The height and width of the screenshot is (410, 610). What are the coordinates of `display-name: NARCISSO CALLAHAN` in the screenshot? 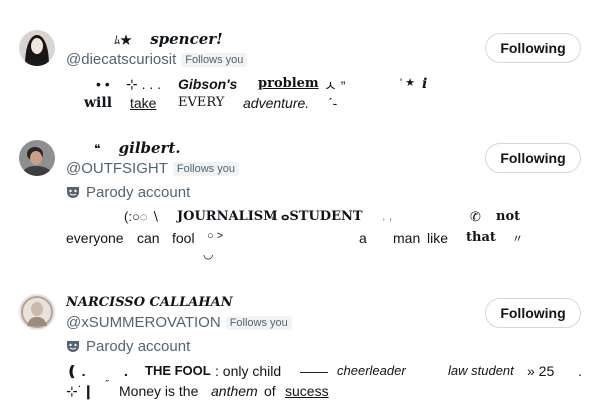 It's located at (149, 301).